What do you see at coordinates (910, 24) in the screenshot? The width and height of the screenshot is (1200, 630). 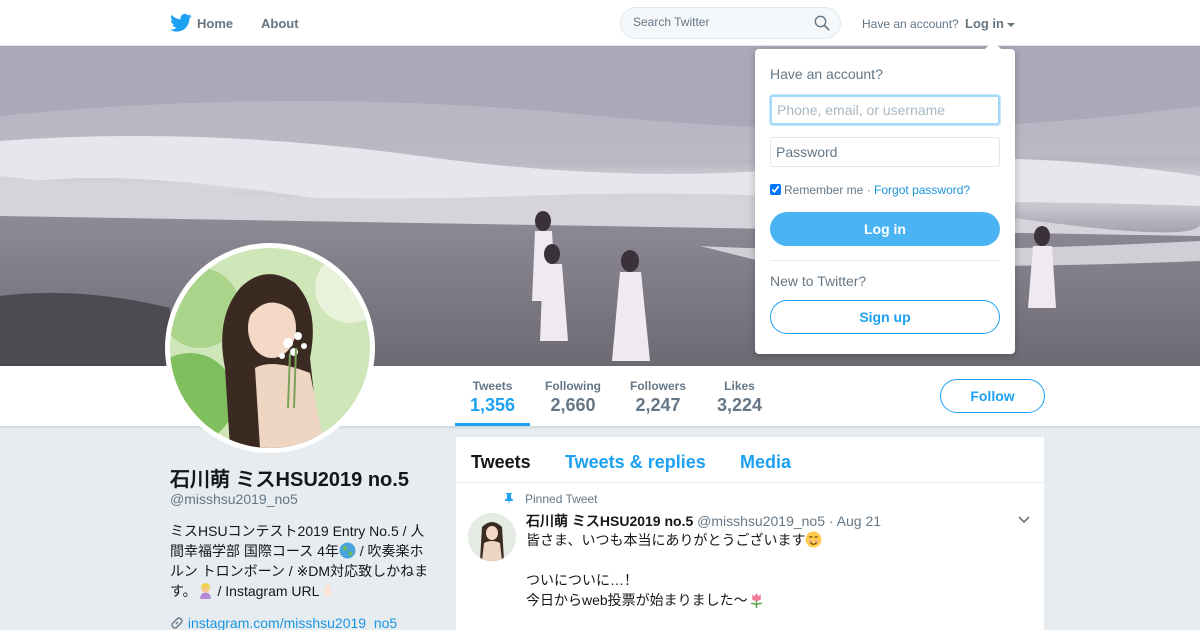 I see `have-account-text: Have an account?` at bounding box center [910, 24].